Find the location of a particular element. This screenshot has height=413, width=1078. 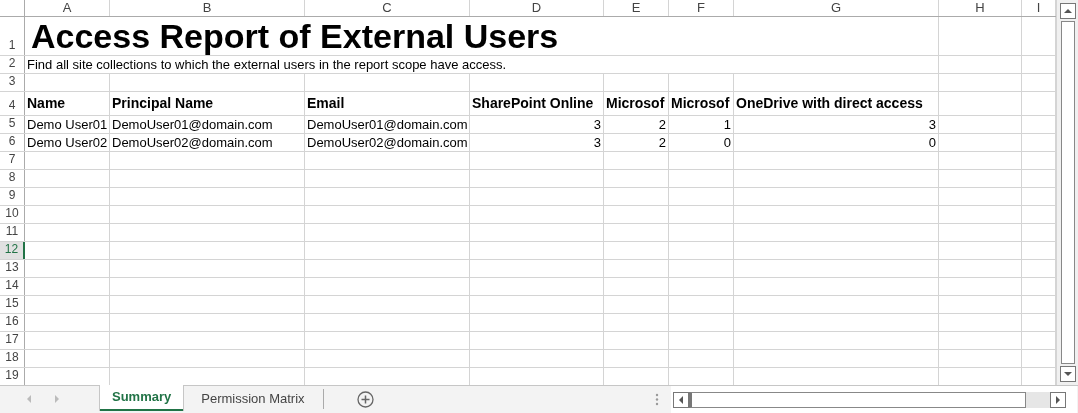

row-header: 2 is located at coordinates (12, 64).